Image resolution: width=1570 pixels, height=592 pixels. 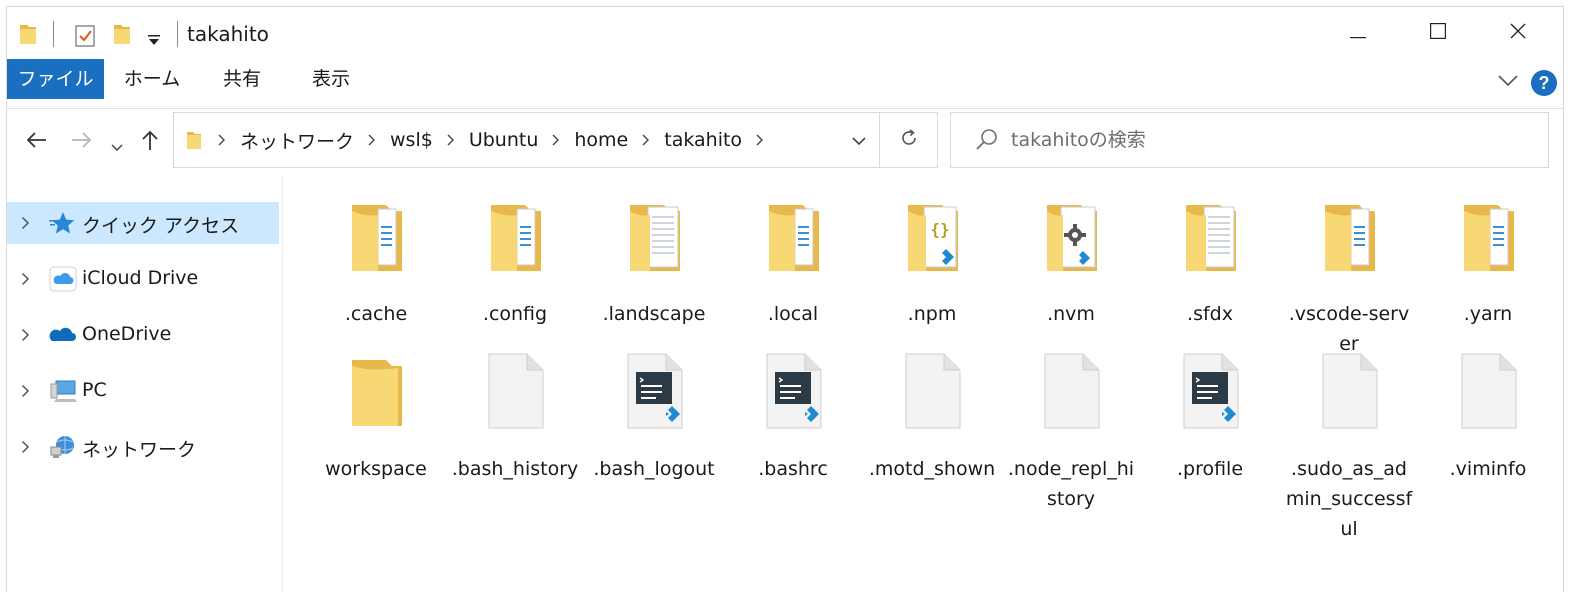 I want to click on sidebar-item-network: ネットワーク, so click(x=143, y=447).